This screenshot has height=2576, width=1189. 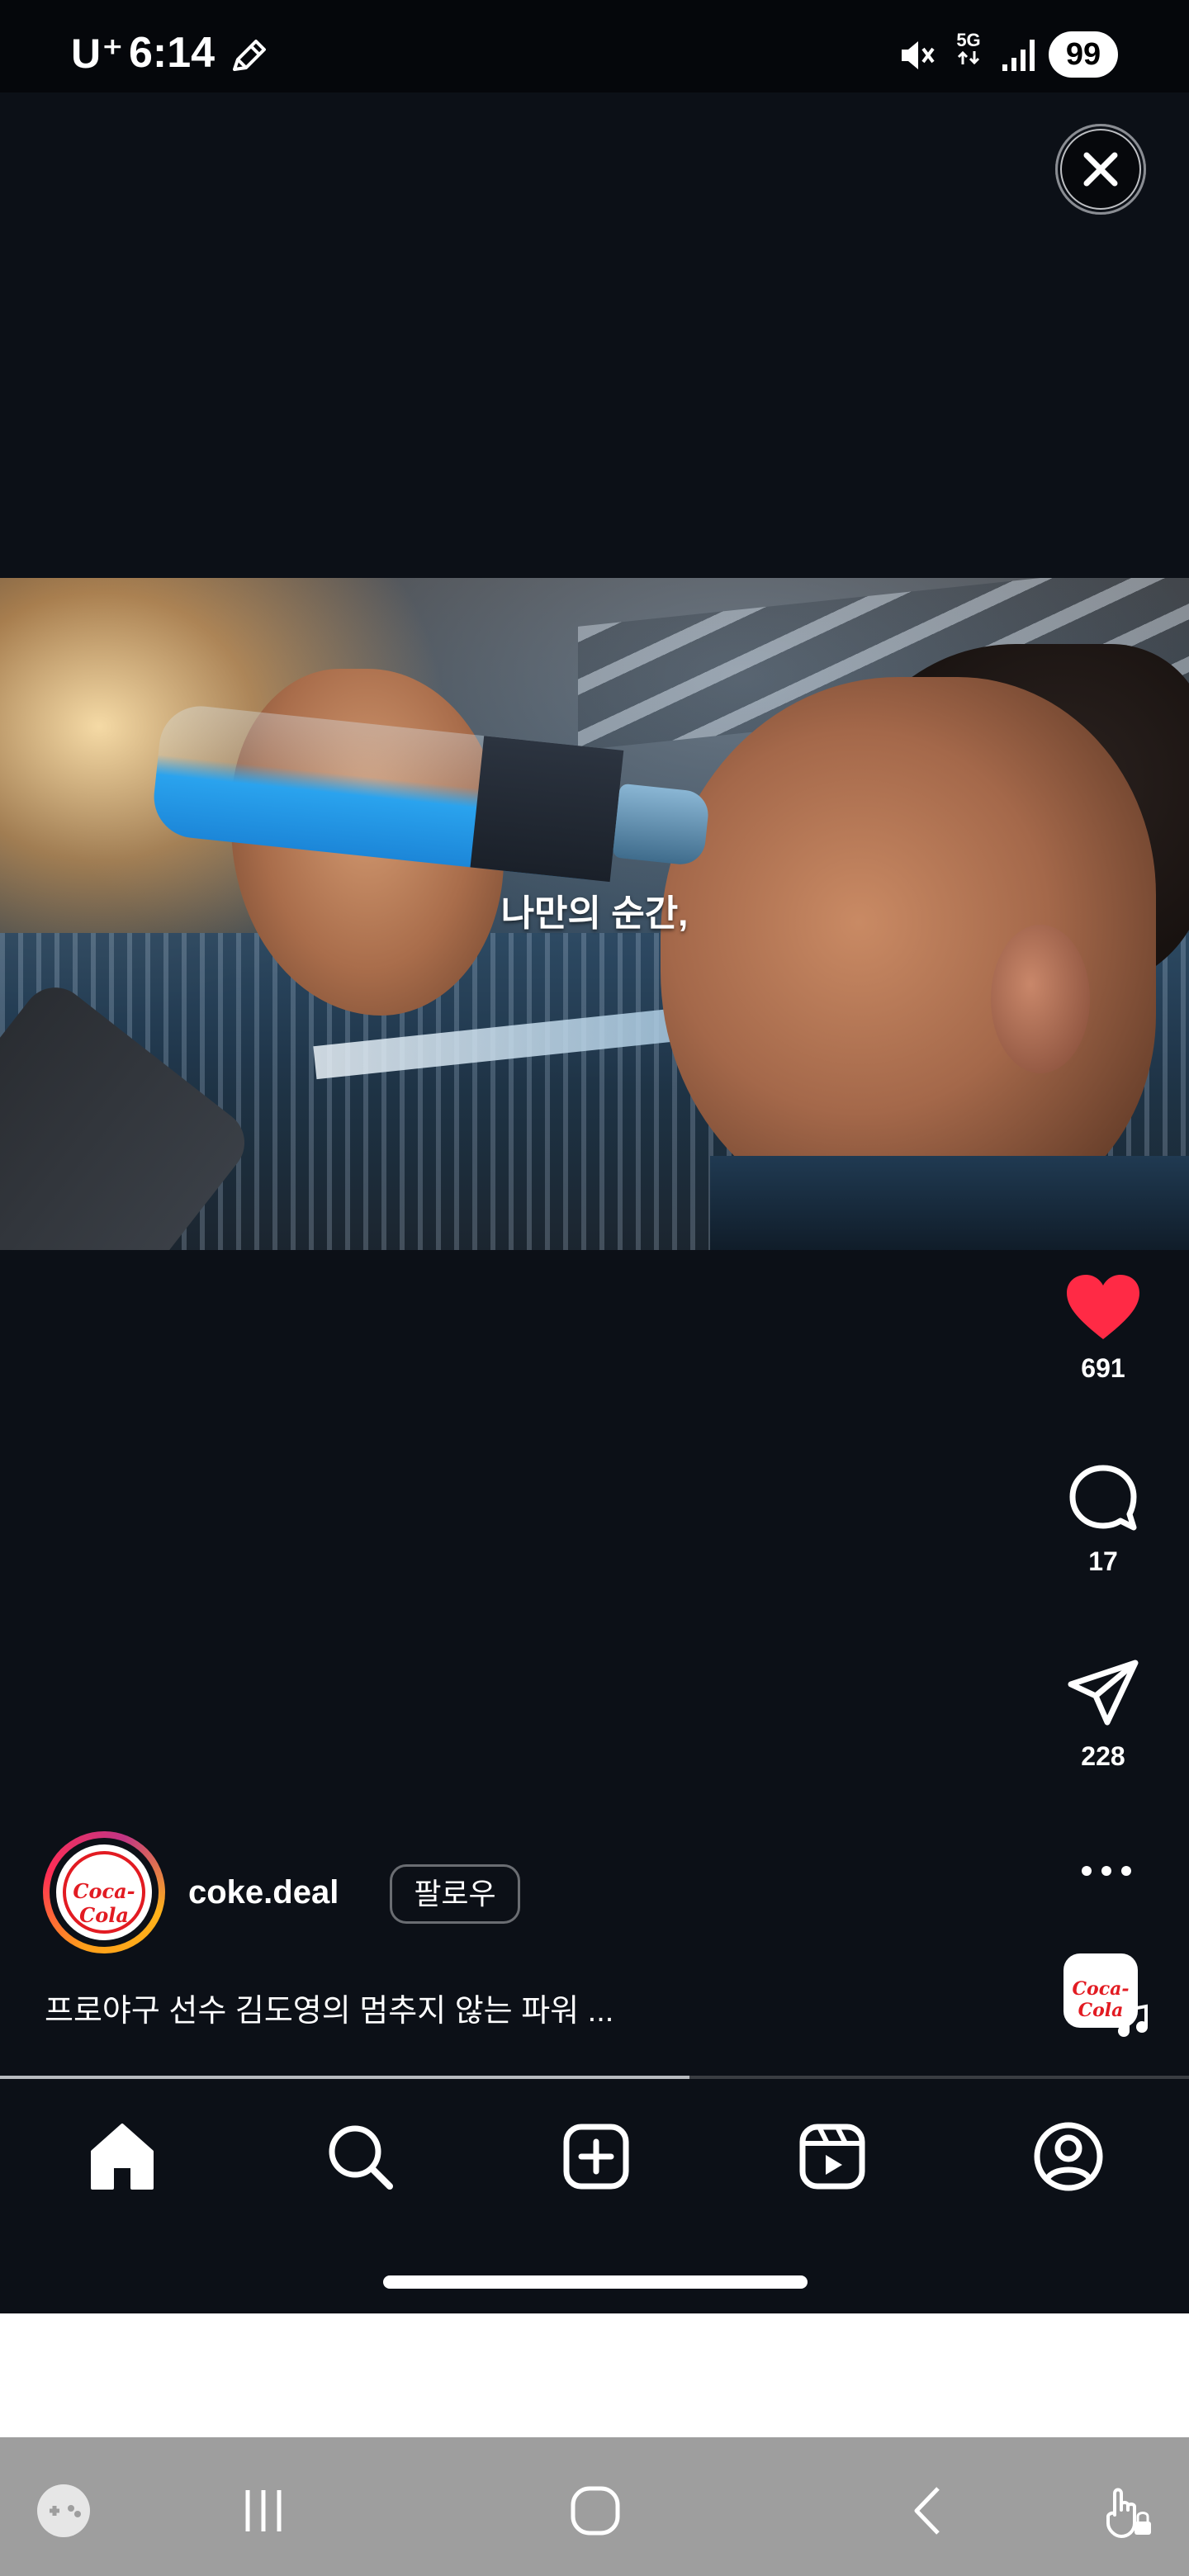 What do you see at coordinates (968, 57) in the screenshot?
I see `data-arrows-icon` at bounding box center [968, 57].